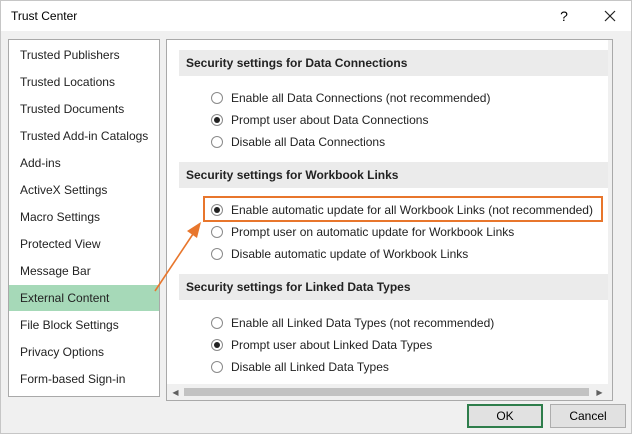 The height and width of the screenshot is (434, 632). I want to click on radio-prompt-data-connections, so click(217, 120).